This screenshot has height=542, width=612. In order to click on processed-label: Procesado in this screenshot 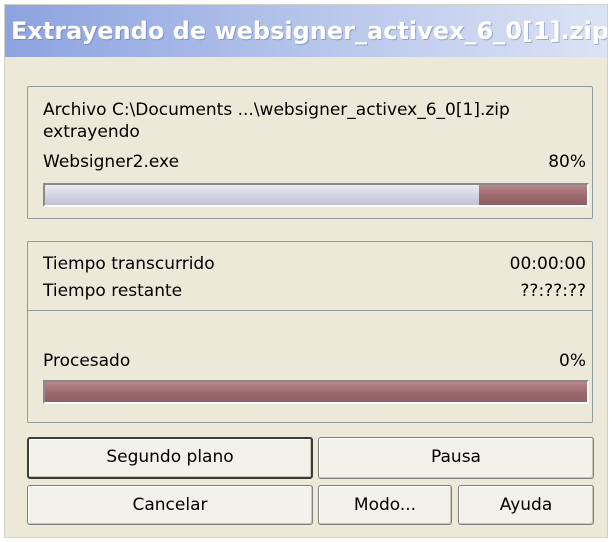, I will do `click(87, 361)`.